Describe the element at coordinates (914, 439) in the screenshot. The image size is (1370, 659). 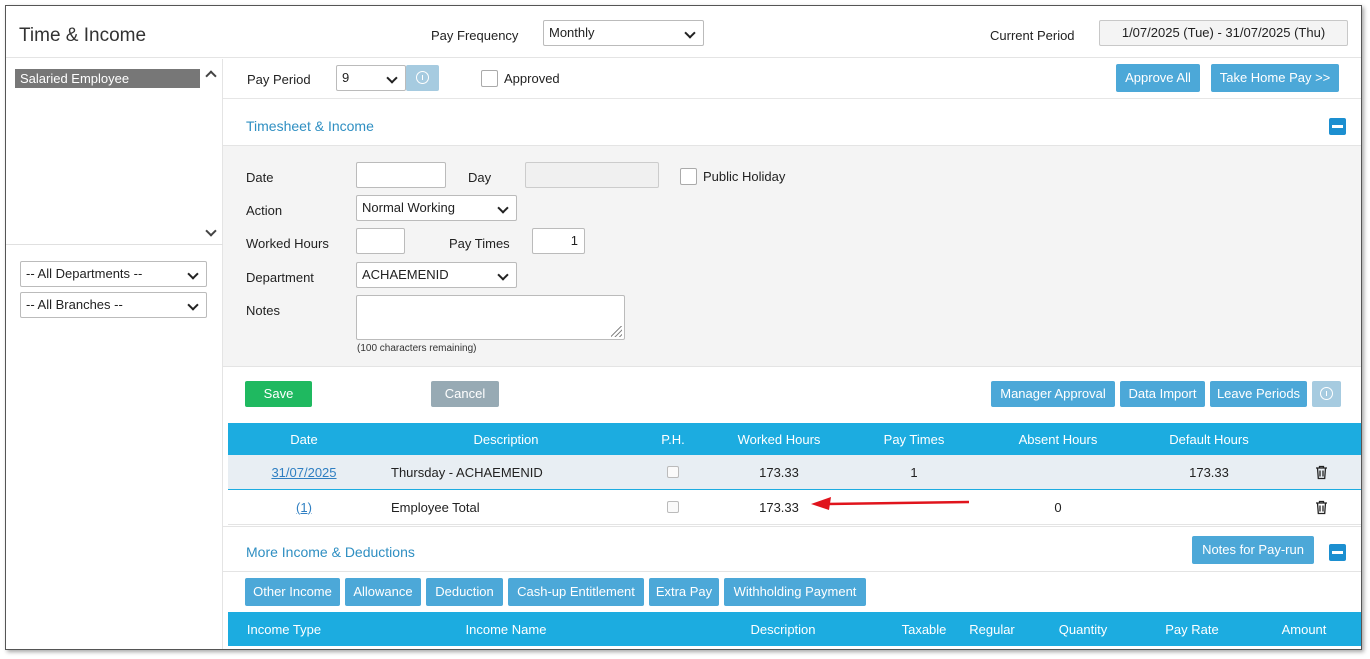
I see `col-header-pay-times: Pay Times` at that location.